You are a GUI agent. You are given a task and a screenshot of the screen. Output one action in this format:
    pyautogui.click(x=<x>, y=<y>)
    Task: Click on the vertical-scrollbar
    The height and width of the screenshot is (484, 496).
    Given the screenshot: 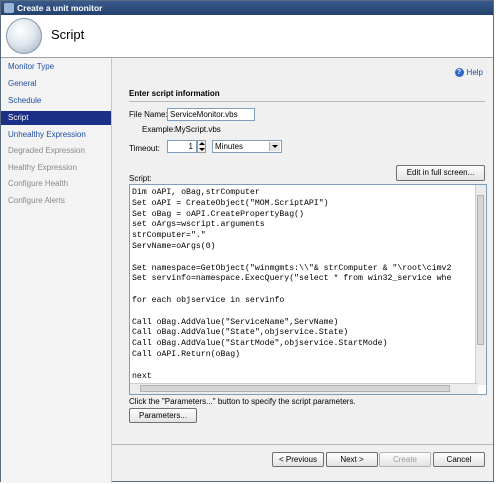 What is the action you would take?
    pyautogui.click(x=480, y=285)
    